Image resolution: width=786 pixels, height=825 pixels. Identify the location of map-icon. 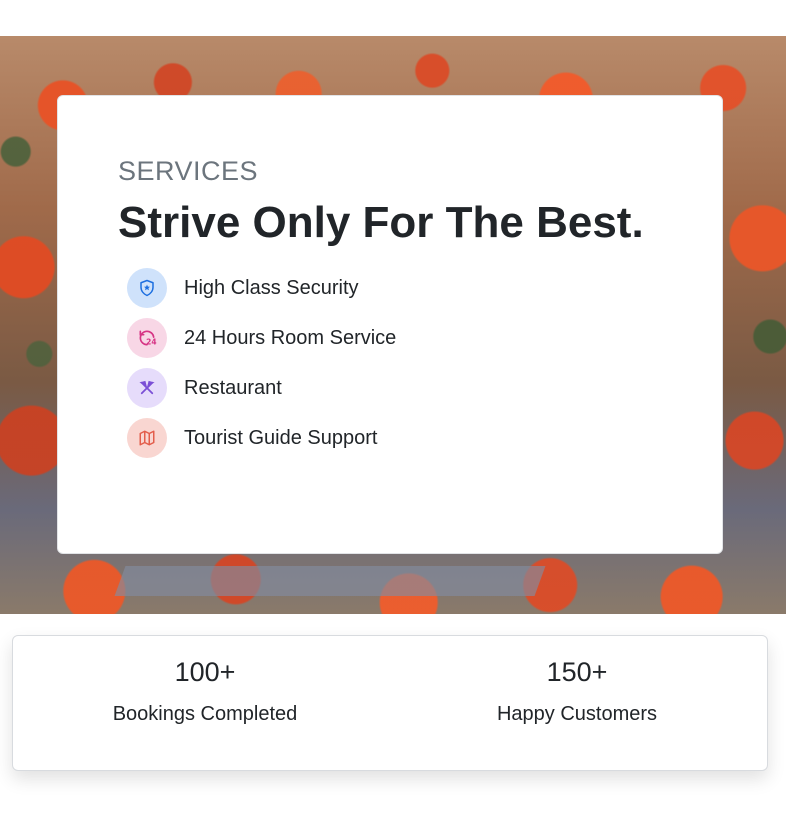
(147, 438).